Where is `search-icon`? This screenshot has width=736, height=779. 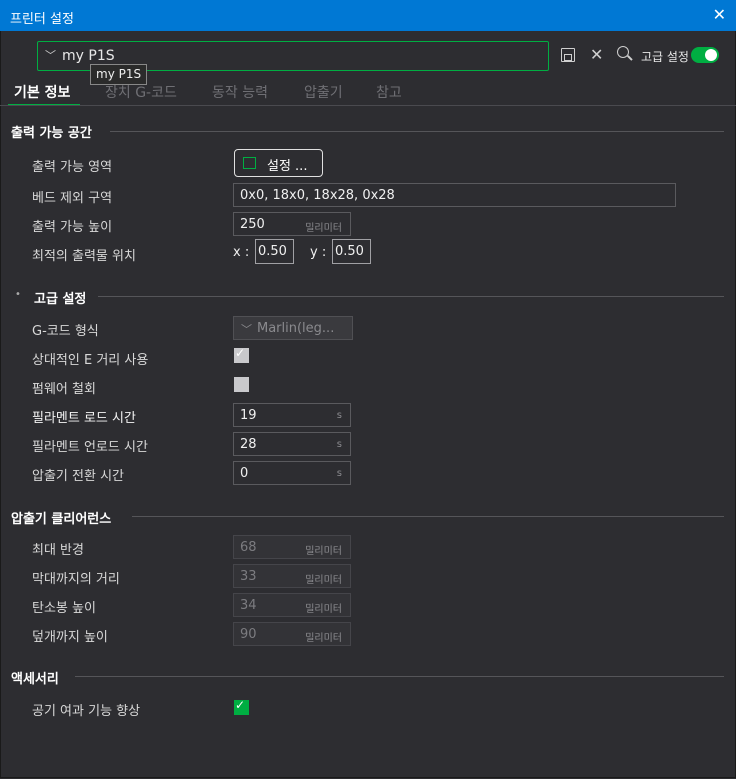 search-icon is located at coordinates (623, 52).